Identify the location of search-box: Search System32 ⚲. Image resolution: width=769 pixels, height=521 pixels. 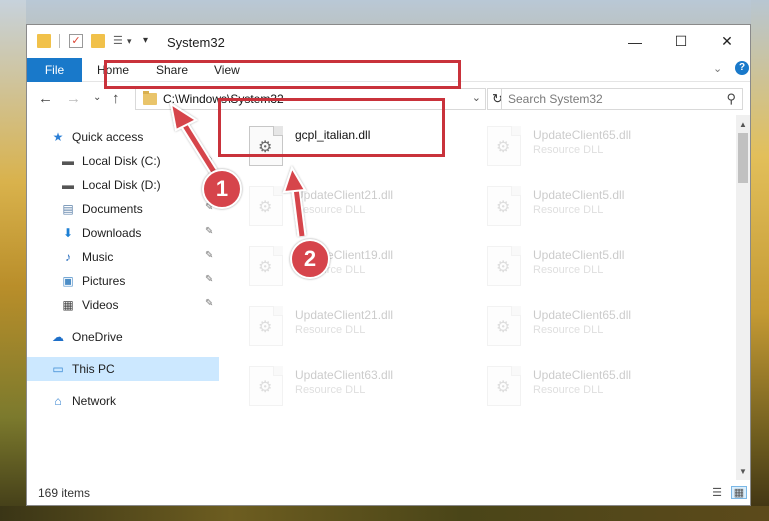
(622, 99).